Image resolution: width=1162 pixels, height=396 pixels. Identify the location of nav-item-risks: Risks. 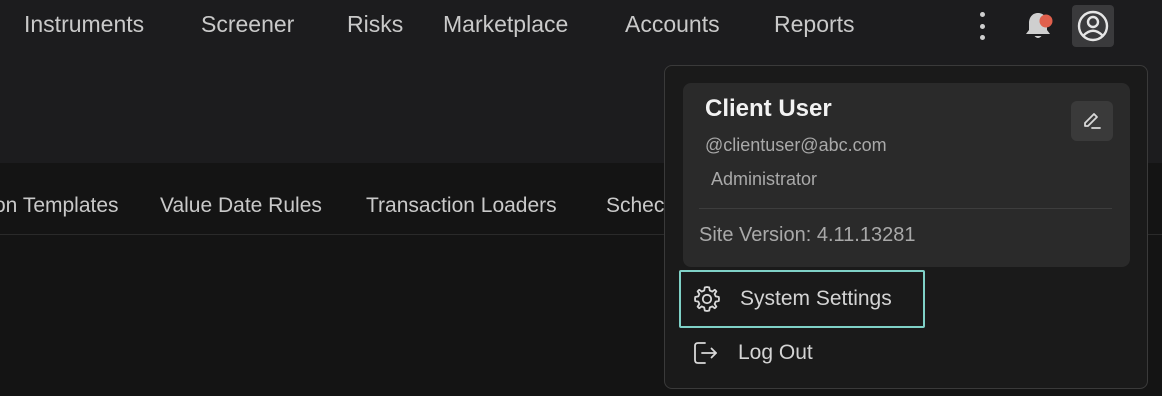
(375, 24).